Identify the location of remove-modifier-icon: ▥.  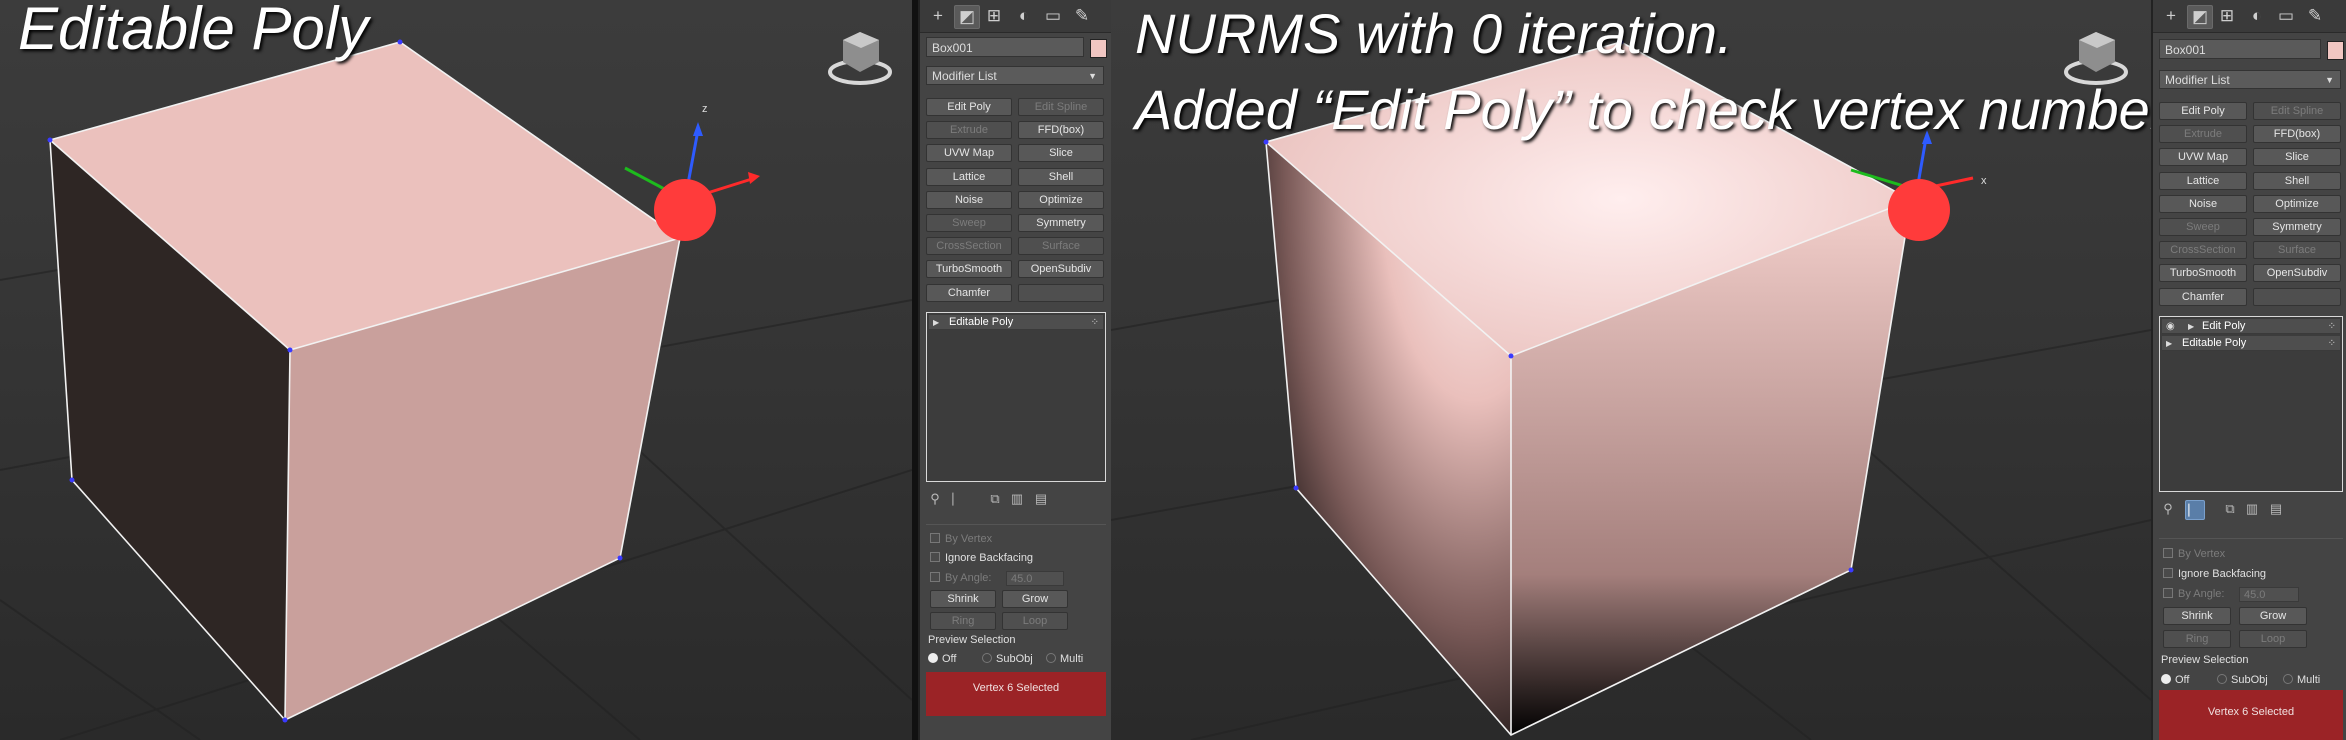
(2252, 509).